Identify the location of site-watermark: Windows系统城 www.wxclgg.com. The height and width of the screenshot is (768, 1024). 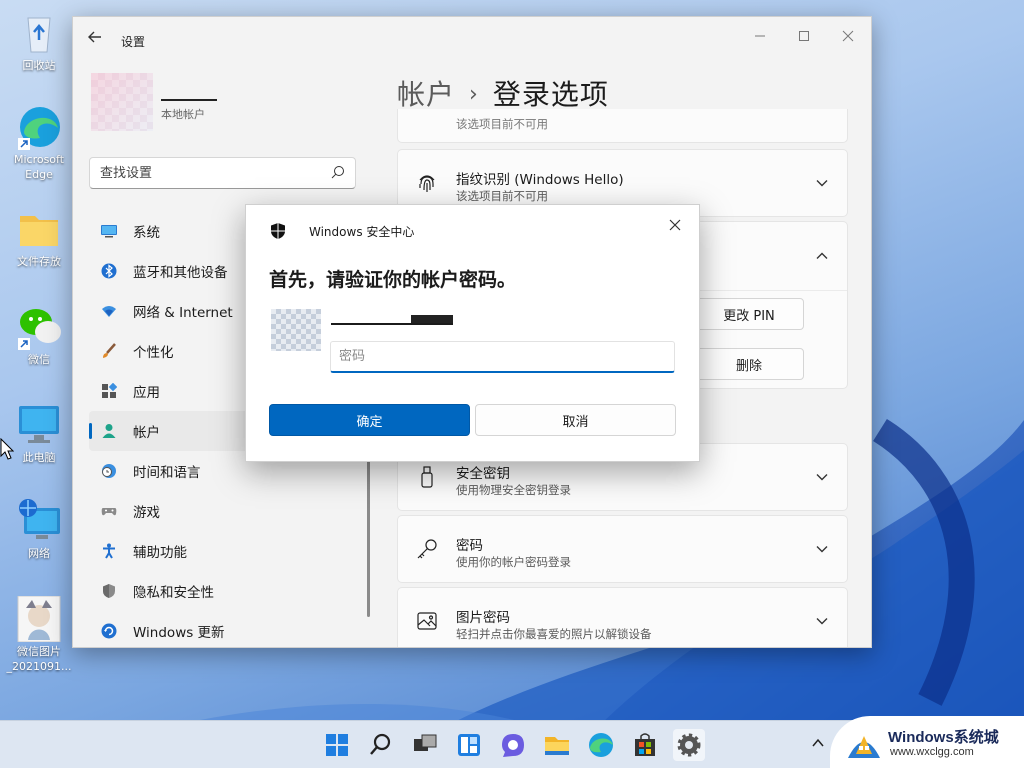
(927, 742).